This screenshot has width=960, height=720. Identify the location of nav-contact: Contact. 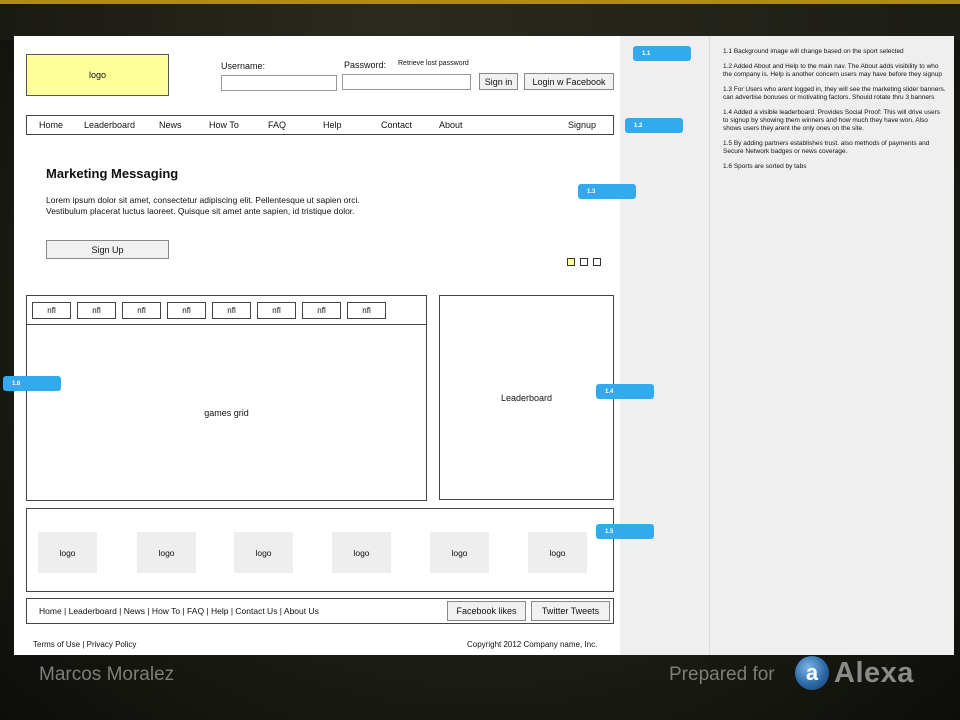
(396, 125).